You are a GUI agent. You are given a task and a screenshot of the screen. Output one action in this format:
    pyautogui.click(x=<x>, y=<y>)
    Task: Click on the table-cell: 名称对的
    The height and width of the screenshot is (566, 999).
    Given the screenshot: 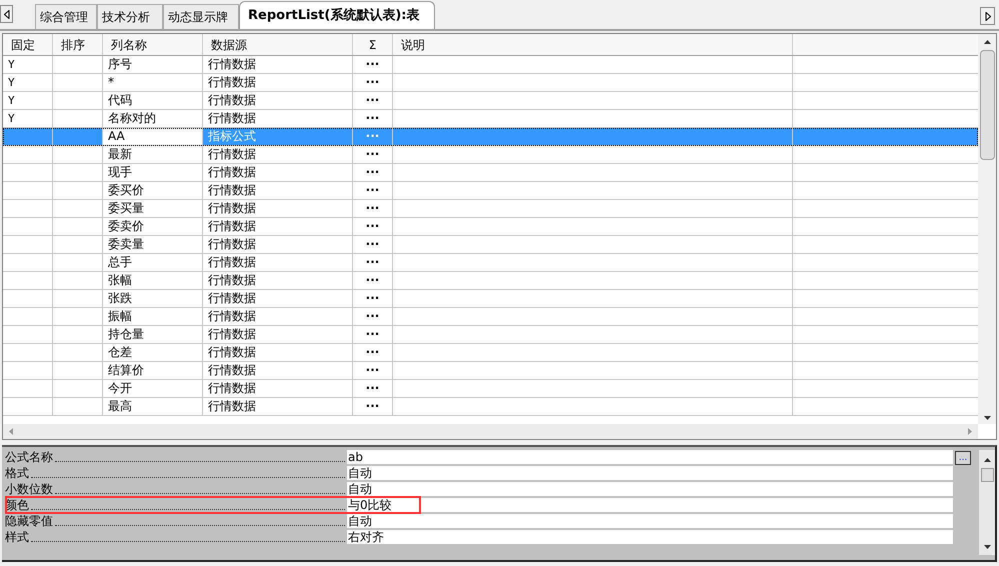 What is the action you would take?
    pyautogui.click(x=153, y=118)
    